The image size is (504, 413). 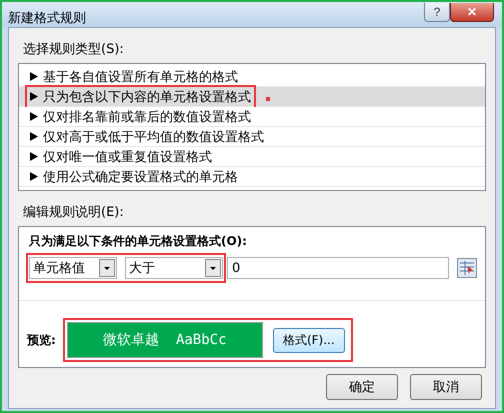 I want to click on value-input: 0, so click(x=338, y=268).